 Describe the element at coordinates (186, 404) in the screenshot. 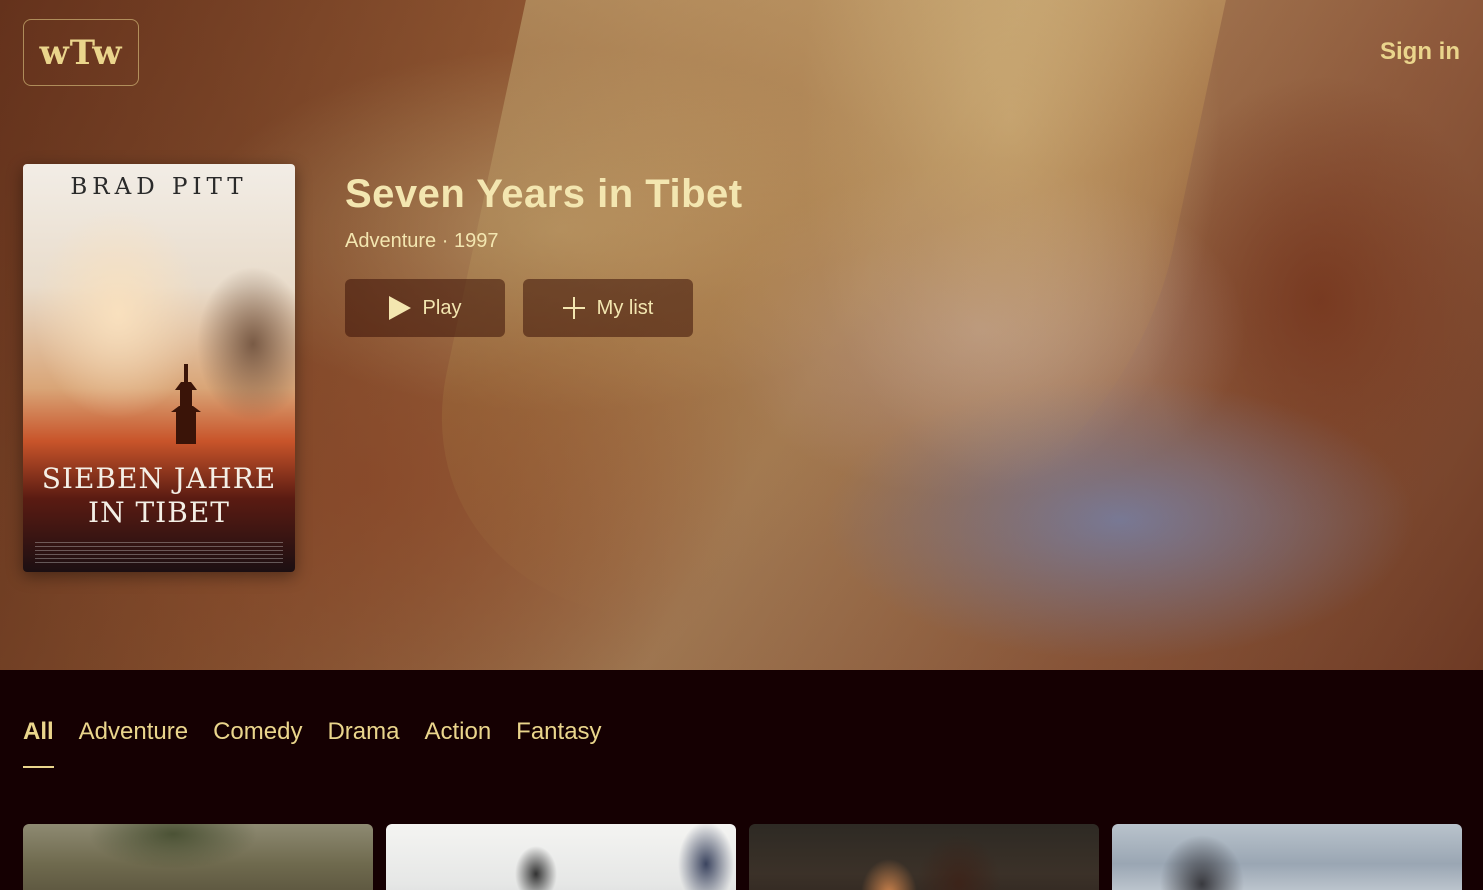

I see `pagoda-icon` at that location.